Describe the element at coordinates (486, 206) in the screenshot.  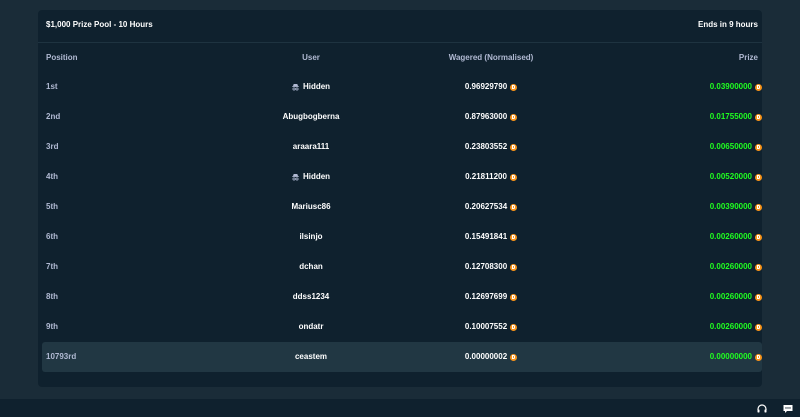
I see `row-wagered-amount: 0.20627534` at that location.